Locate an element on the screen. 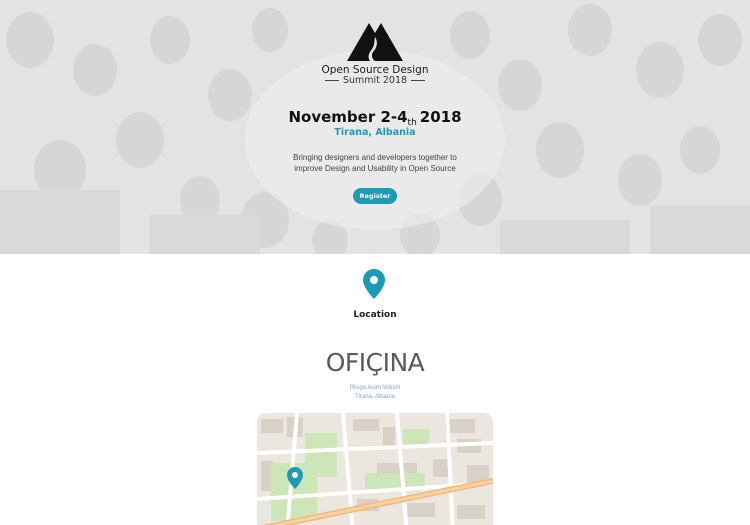  venue-logo: OFIÇINA is located at coordinates (375, 362).